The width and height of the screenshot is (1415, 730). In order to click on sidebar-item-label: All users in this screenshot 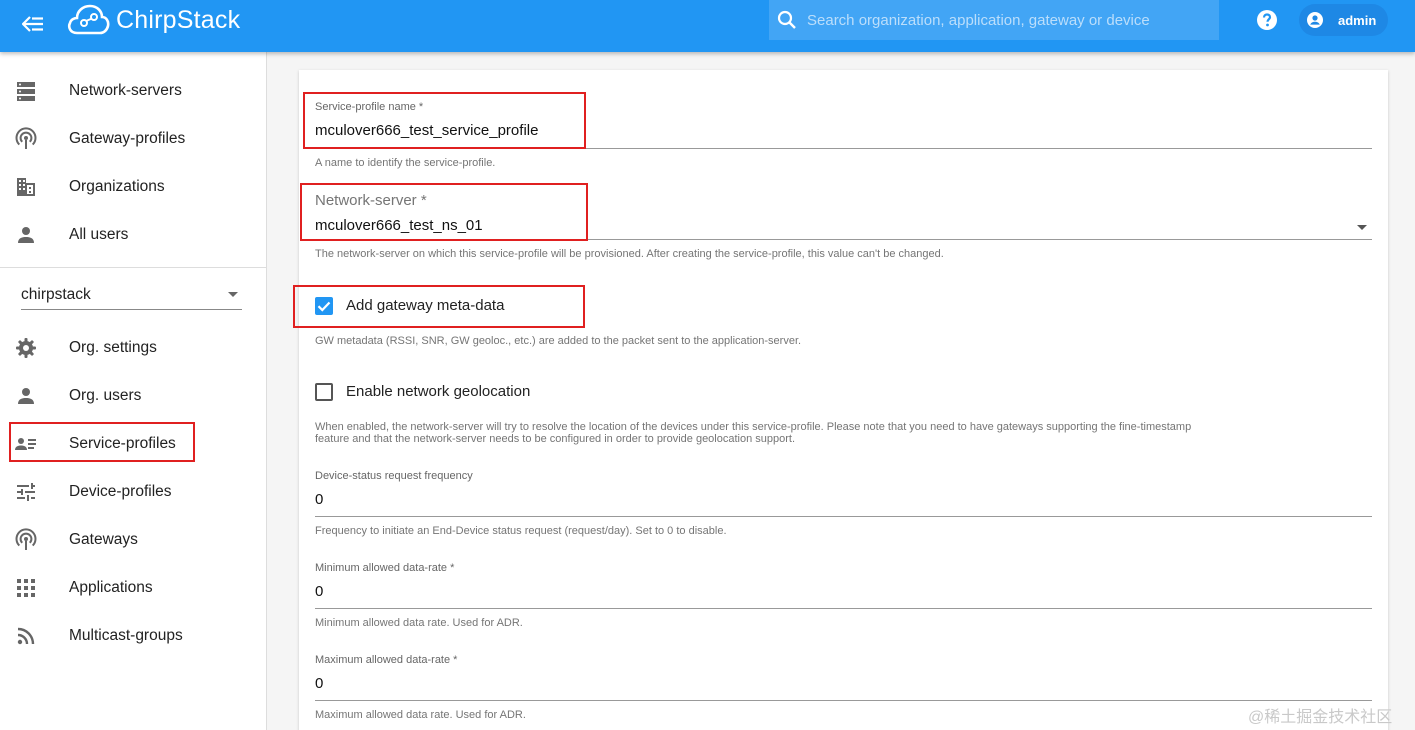, I will do `click(99, 234)`.